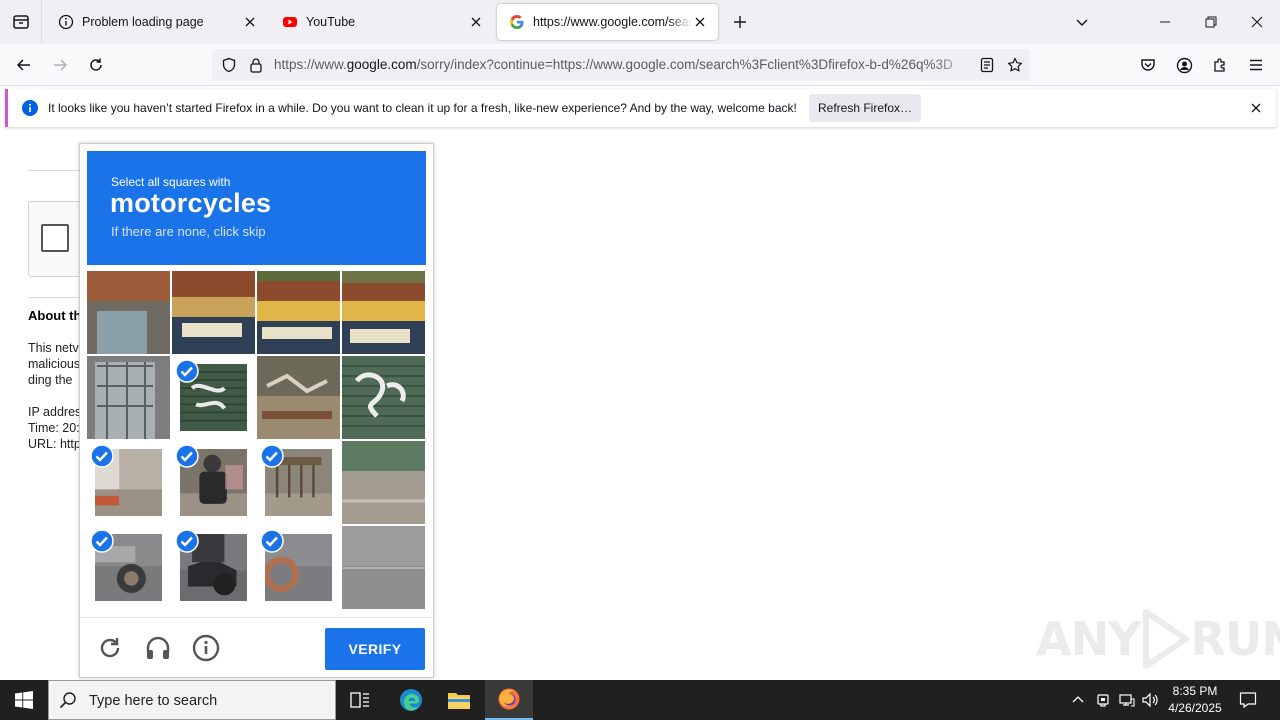 The width and height of the screenshot is (1280, 720). Describe the element at coordinates (1211, 22) in the screenshot. I see `restore-button` at that location.